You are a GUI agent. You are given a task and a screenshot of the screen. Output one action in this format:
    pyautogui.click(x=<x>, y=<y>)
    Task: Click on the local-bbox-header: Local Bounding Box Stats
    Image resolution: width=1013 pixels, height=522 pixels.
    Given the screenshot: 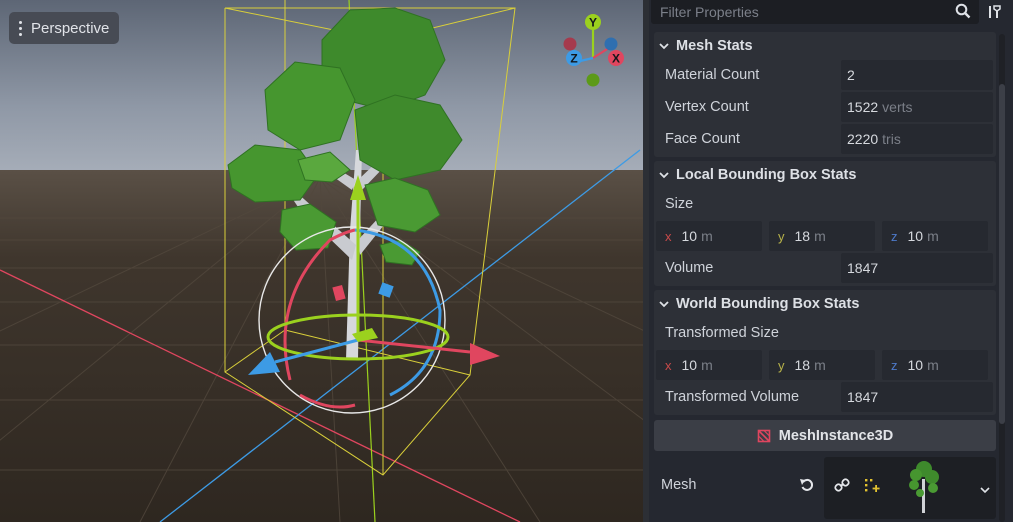 What is the action you would take?
    pyautogui.click(x=825, y=174)
    